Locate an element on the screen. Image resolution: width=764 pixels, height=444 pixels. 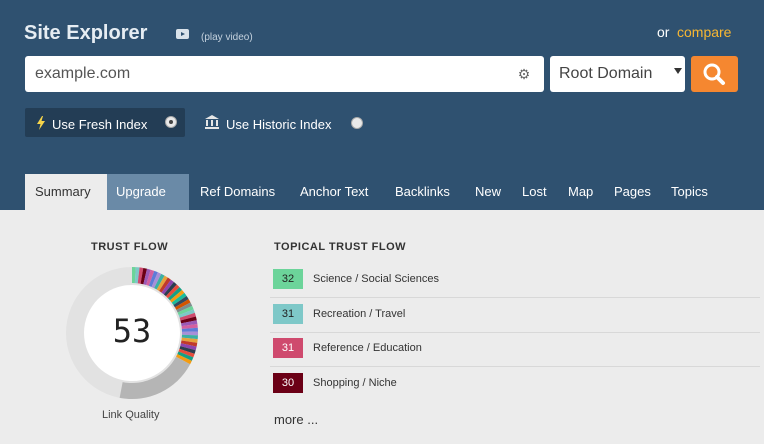
topic-row: 32 Science / Social Sciences is located at coordinates (515, 280).